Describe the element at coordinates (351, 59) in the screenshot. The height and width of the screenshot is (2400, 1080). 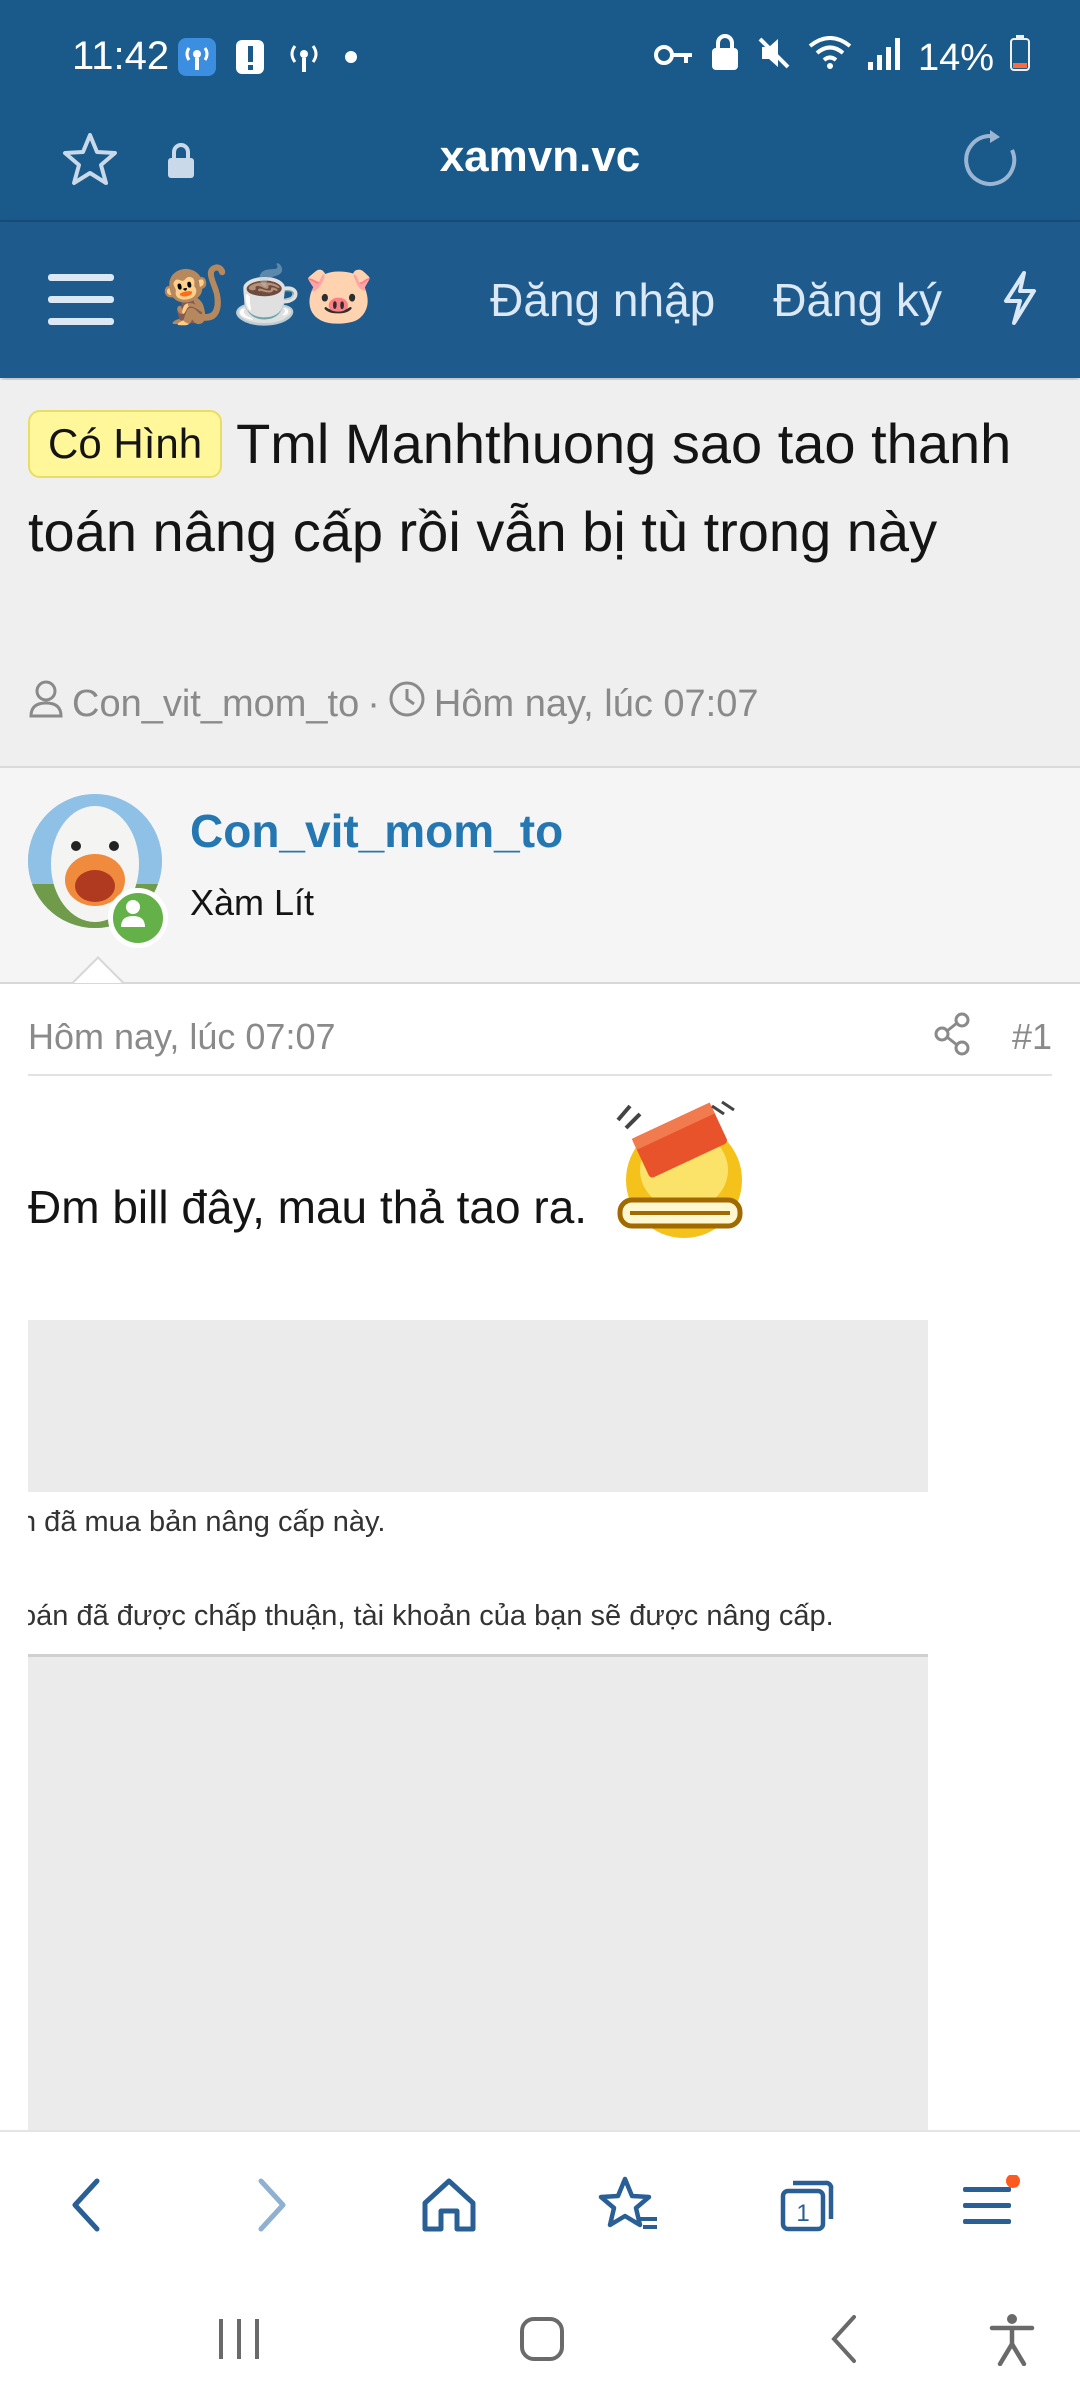
I see `dot-icon` at that location.